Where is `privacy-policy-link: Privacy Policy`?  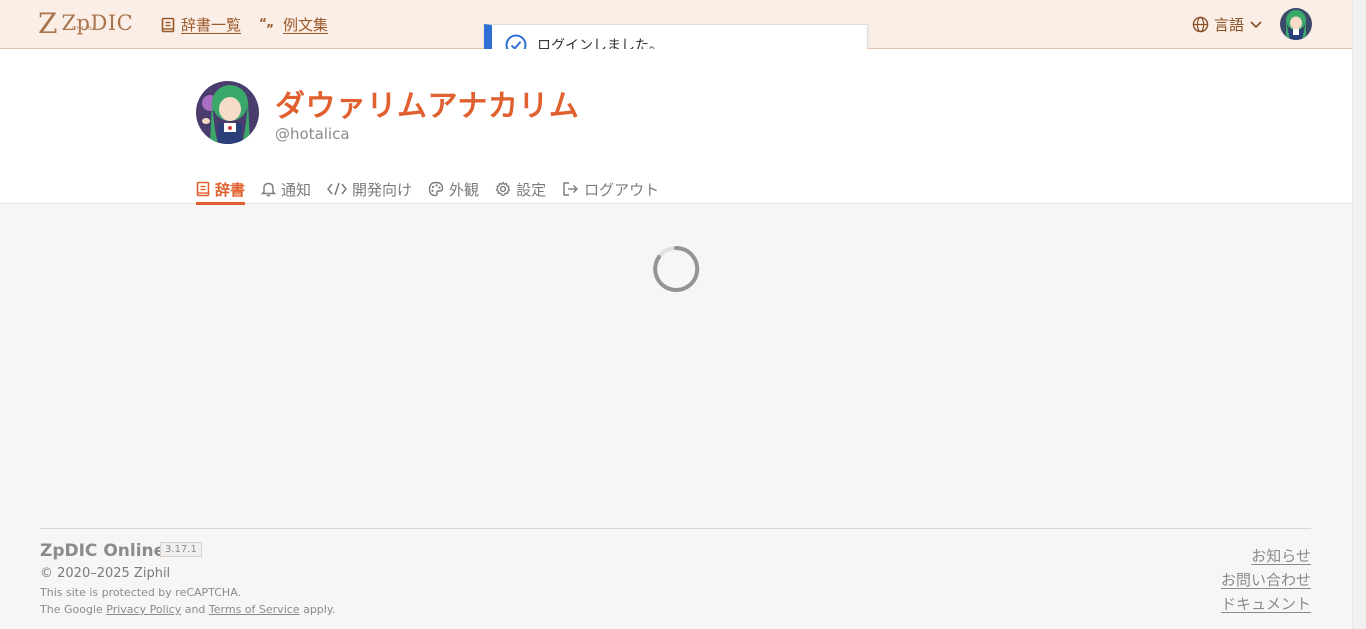 privacy-policy-link: Privacy Policy is located at coordinates (143, 609).